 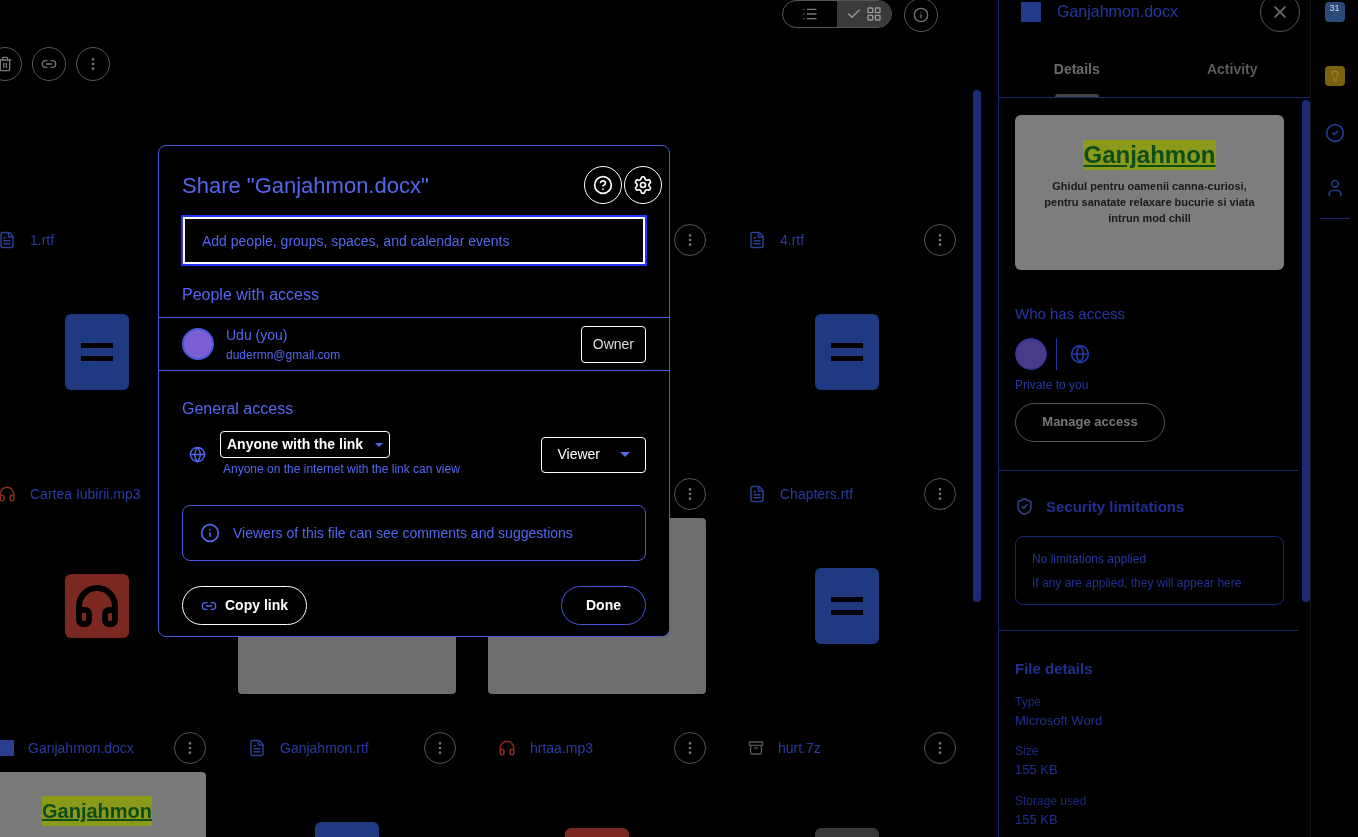 What do you see at coordinates (643, 185) in the screenshot?
I see `settings-icon` at bounding box center [643, 185].